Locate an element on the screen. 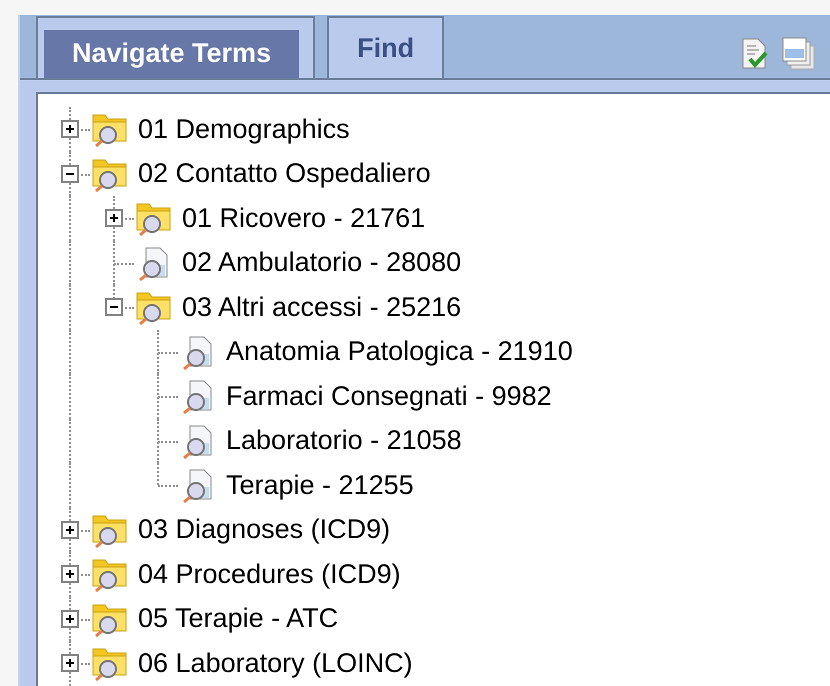 The width and height of the screenshot is (830, 686). windows-icon is located at coordinates (799, 53).